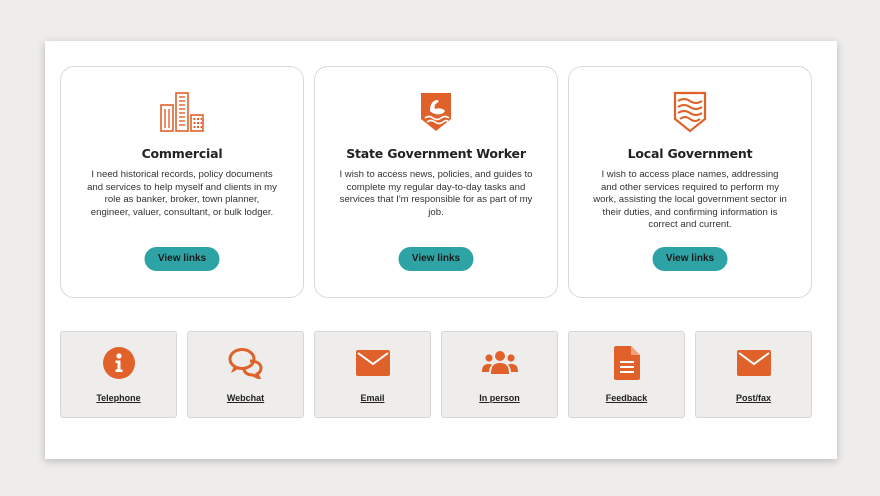  Describe the element at coordinates (626, 363) in the screenshot. I see `document-icon` at that location.